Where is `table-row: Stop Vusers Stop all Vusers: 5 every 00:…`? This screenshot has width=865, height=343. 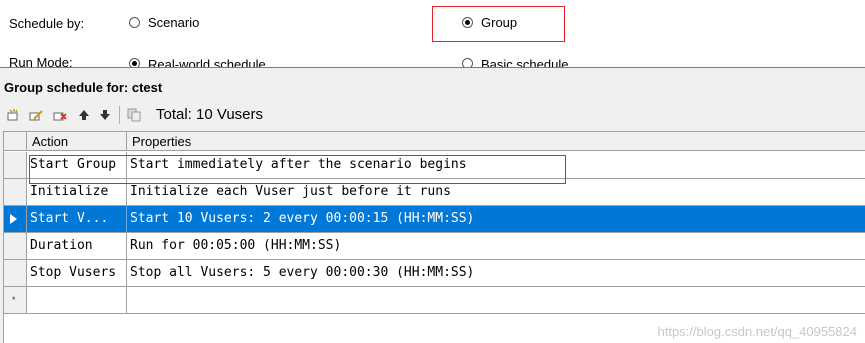 table-row: Stop Vusers Stop all Vusers: 5 every 00:… is located at coordinates (434, 273).